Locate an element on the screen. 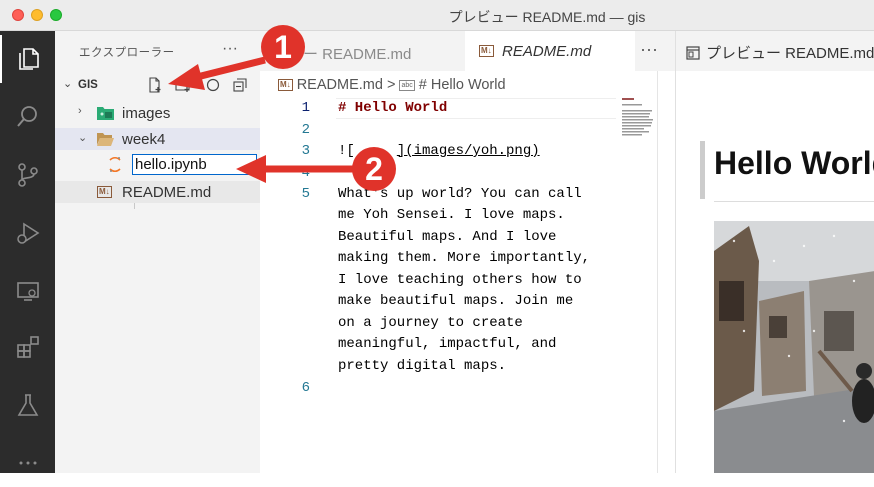  tab-markdown-preview: プレビュー README.md is located at coordinates (780, 52).